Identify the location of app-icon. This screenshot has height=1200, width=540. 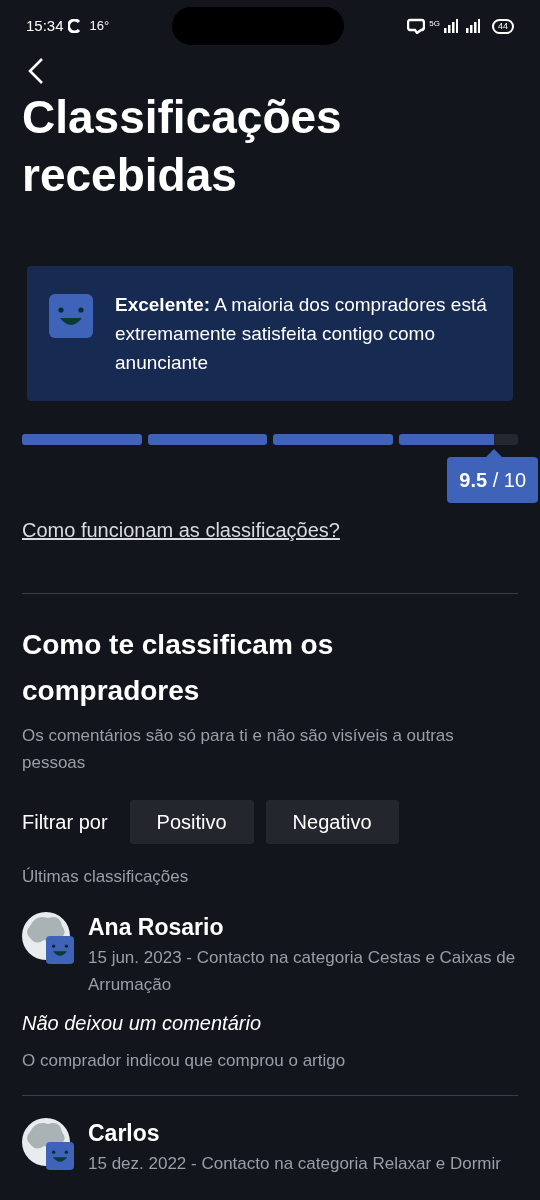
(74, 26).